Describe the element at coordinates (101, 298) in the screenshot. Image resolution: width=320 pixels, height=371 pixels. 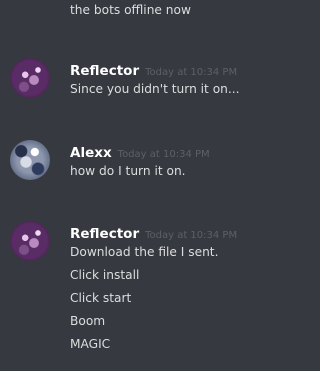
I see `message-text: Click start` at that location.